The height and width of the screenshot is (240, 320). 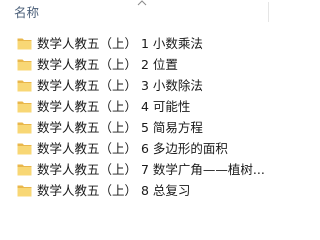 I want to click on folder-name: 数学人教五（上） 4 可能性, so click(x=114, y=106).